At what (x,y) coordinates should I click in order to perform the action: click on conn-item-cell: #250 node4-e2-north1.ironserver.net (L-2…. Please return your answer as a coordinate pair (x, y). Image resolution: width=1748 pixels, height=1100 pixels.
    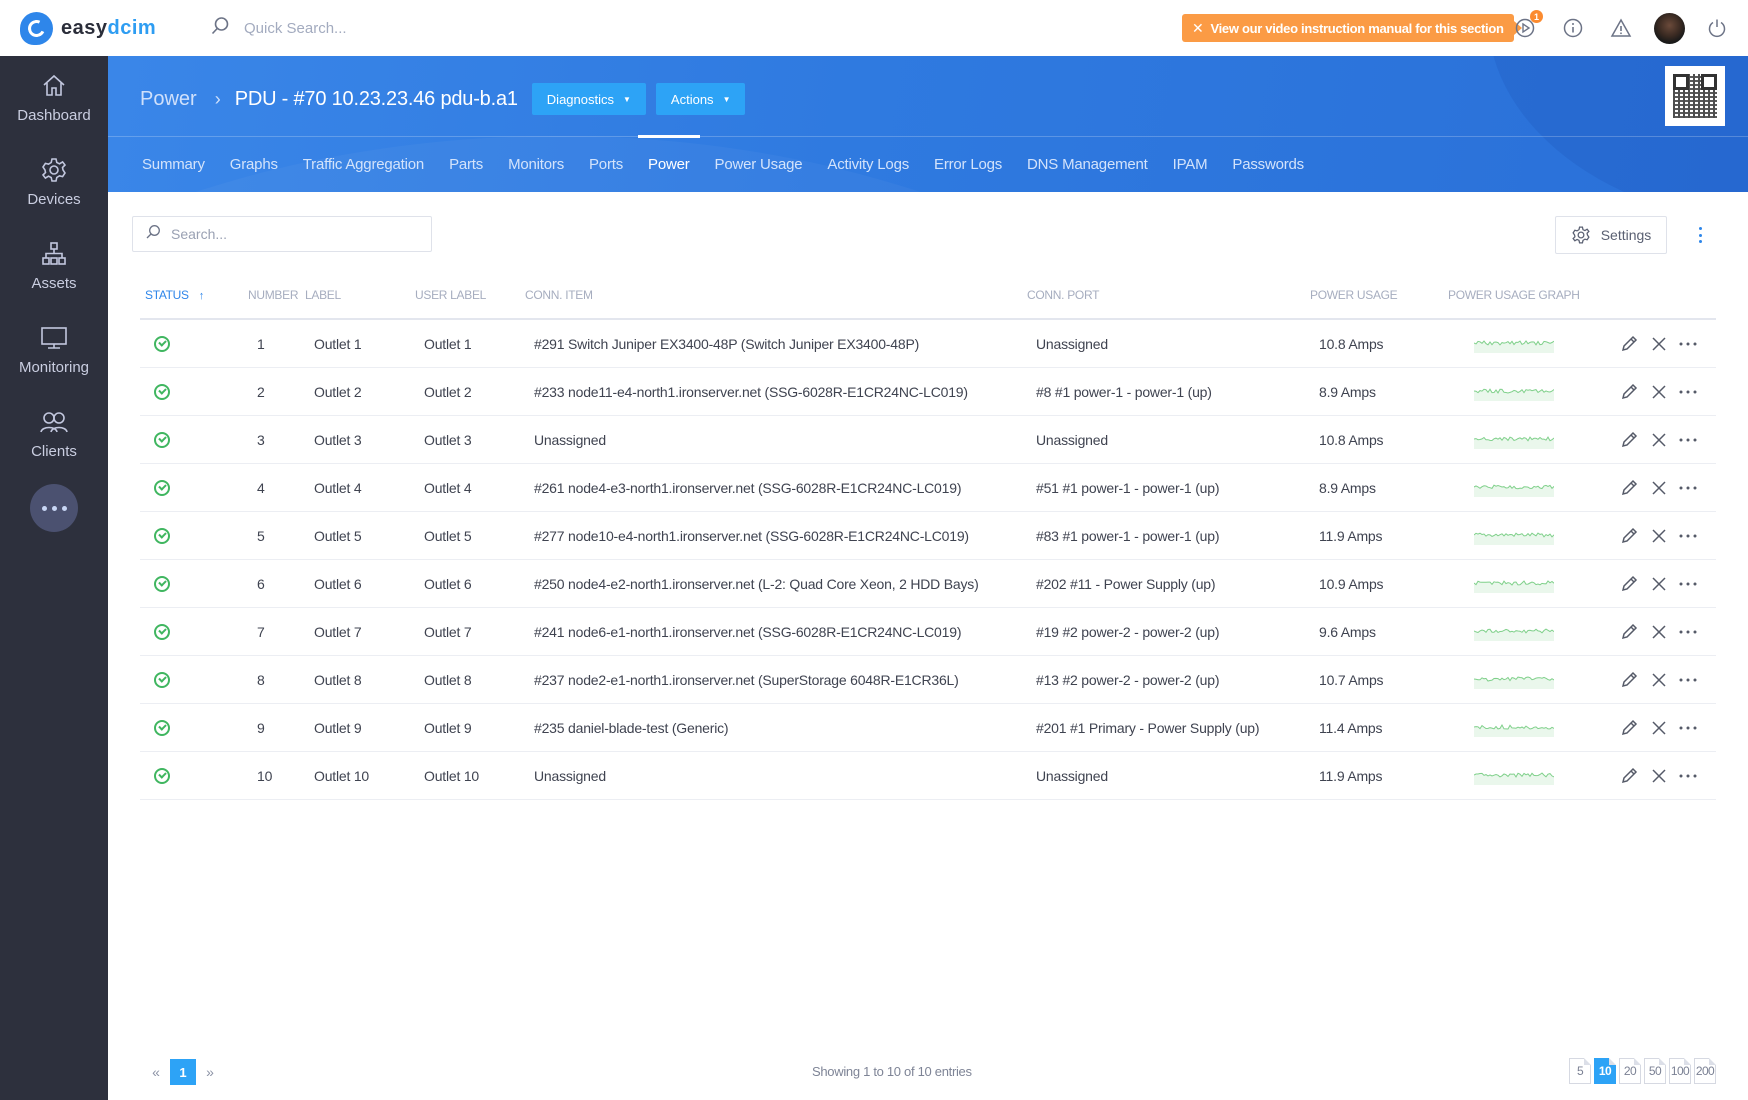
    Looking at the image, I should click on (756, 584).